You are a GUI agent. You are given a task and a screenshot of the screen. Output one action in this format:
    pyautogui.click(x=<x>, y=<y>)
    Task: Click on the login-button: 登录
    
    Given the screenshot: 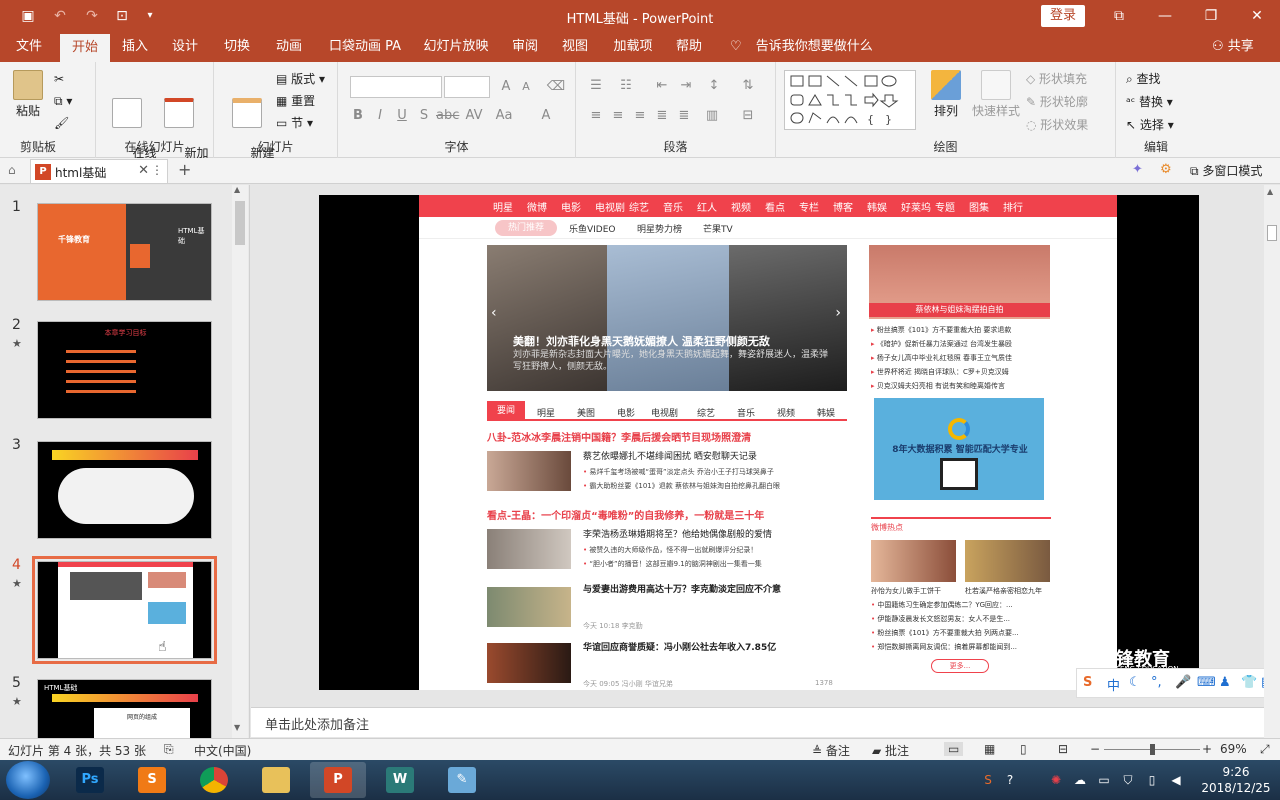 What is the action you would take?
    pyautogui.click(x=1063, y=16)
    